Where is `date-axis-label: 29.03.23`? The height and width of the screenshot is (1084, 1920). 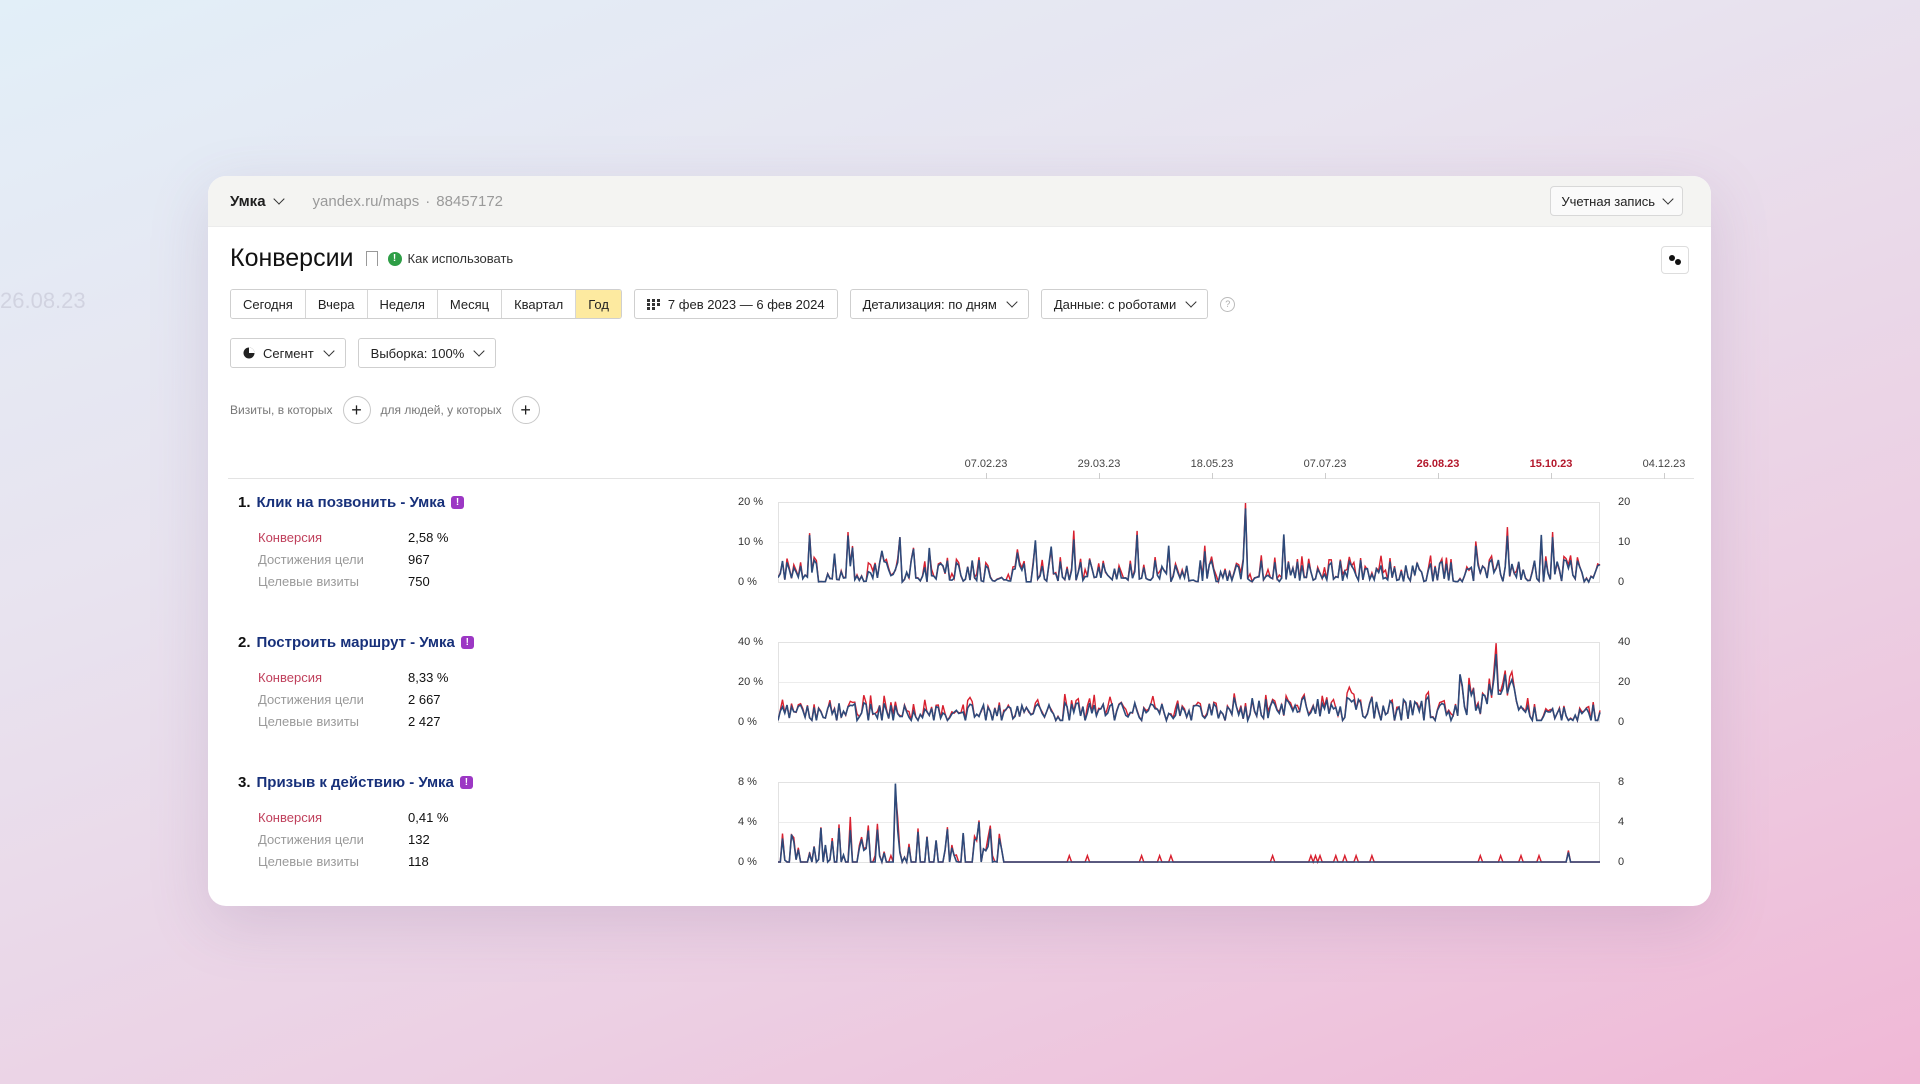
date-axis-label: 29.03.23 is located at coordinates (1099, 464).